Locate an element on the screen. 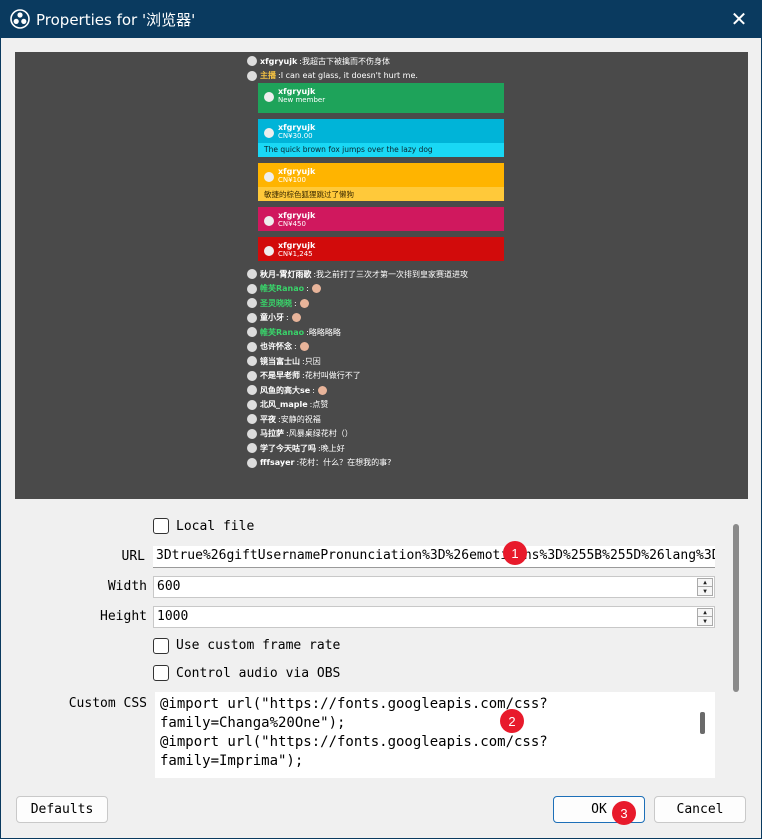 Image resolution: width=762 pixels, height=839 pixels. chat-username: 圣灵晓晓 is located at coordinates (276, 303).